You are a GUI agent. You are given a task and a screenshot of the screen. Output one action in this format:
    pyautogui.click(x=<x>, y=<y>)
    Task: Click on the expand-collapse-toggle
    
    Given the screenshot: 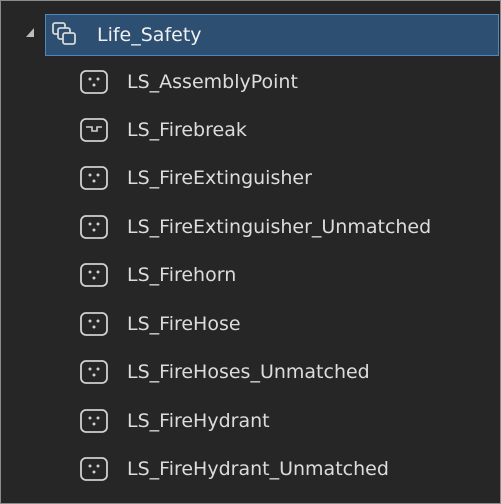 What is the action you would take?
    pyautogui.click(x=31, y=35)
    